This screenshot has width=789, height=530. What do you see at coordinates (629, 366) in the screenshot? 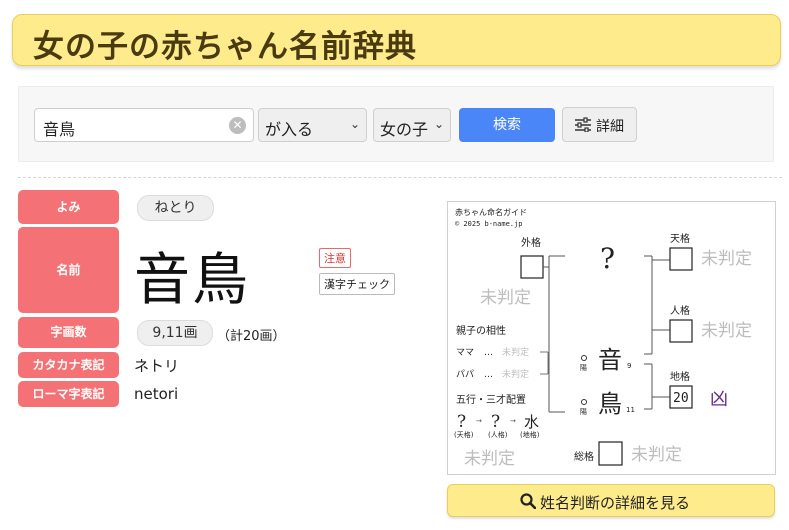
I see `char1-strokes: 9` at bounding box center [629, 366].